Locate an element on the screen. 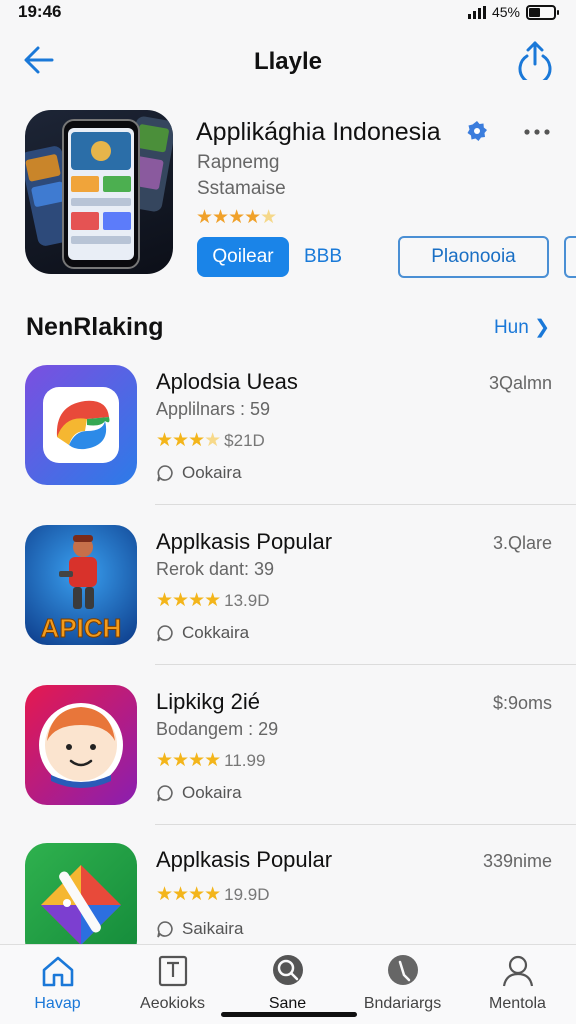  status-time: 19:46 is located at coordinates (40, 11).